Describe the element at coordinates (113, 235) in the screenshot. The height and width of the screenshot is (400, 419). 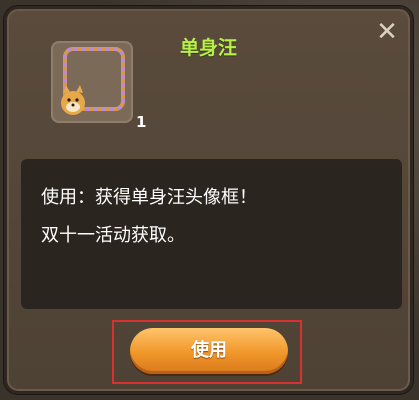
I see `description-line: 双十一活动获取。` at that location.